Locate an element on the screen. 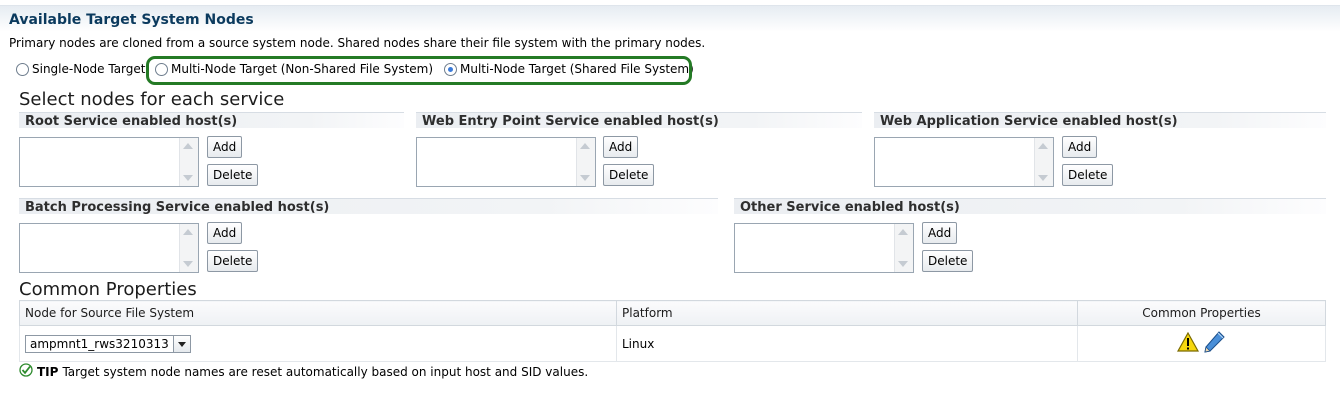 Image resolution: width=1340 pixels, height=403 pixels. root-delete-button: Delete is located at coordinates (233, 175).